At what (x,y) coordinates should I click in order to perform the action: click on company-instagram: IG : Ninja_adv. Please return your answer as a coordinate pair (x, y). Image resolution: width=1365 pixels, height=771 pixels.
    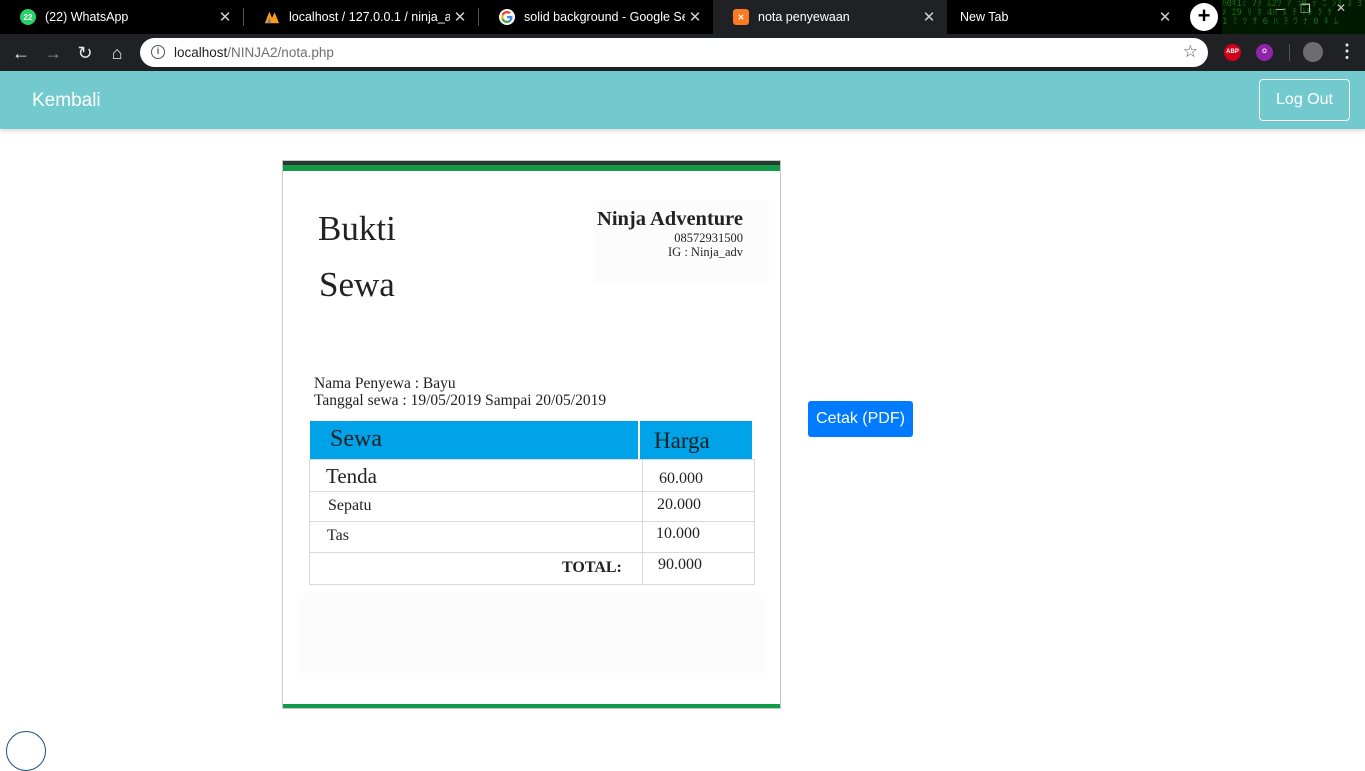
    Looking at the image, I should click on (705, 252).